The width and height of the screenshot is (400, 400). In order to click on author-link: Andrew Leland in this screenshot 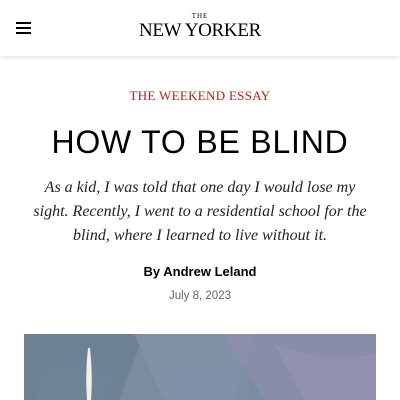, I will do `click(209, 271)`.